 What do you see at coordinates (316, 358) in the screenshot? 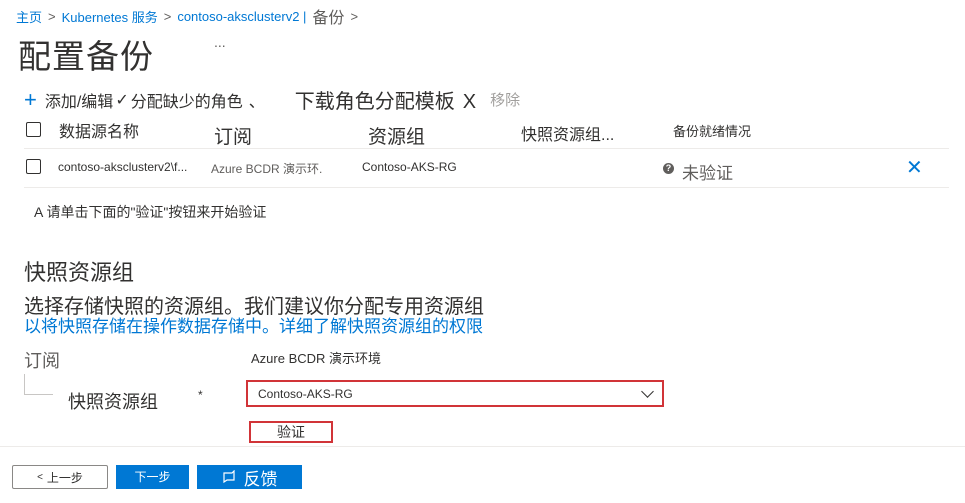
I see `subscription-value: Azure BCDR 演示环境` at bounding box center [316, 358].